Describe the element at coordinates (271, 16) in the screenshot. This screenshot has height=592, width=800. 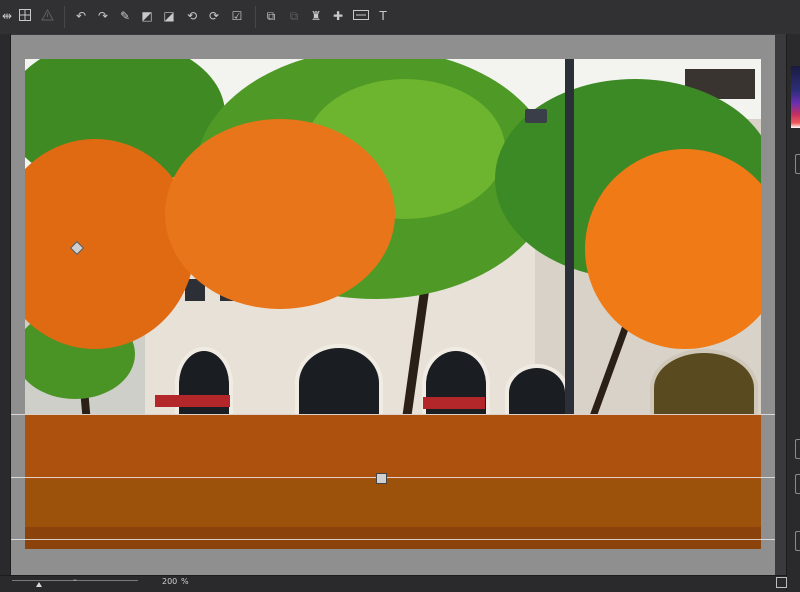
I see `copy-mask-icon: ⧉` at that location.